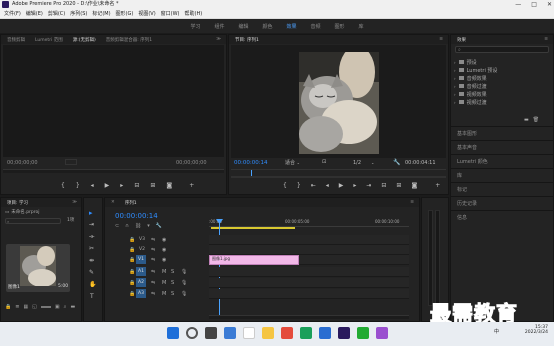 This screenshot has height=346, width=554. What do you see at coordinates (91, 260) in the screenshot?
I see `slip-tool-icon: ⇹` at bounding box center [91, 260].